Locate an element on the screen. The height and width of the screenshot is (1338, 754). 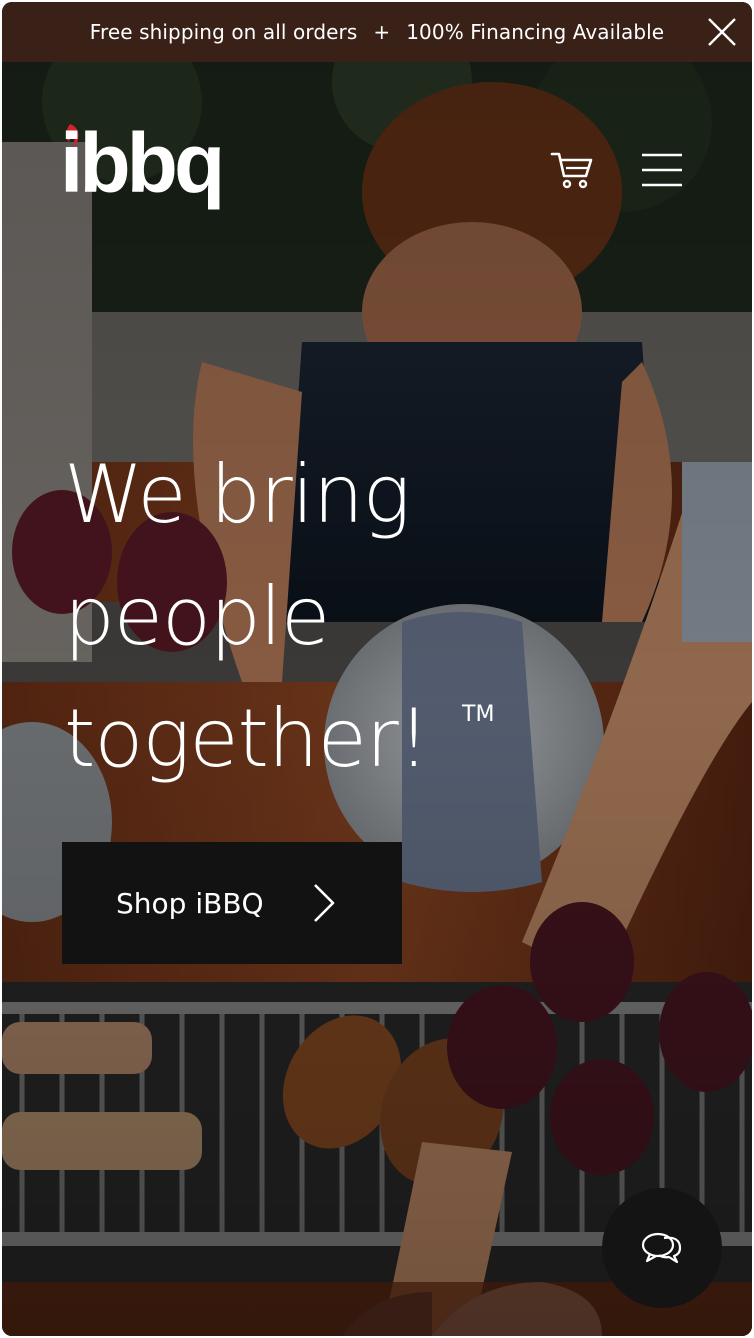
close-icon is located at coordinates (722, 32).